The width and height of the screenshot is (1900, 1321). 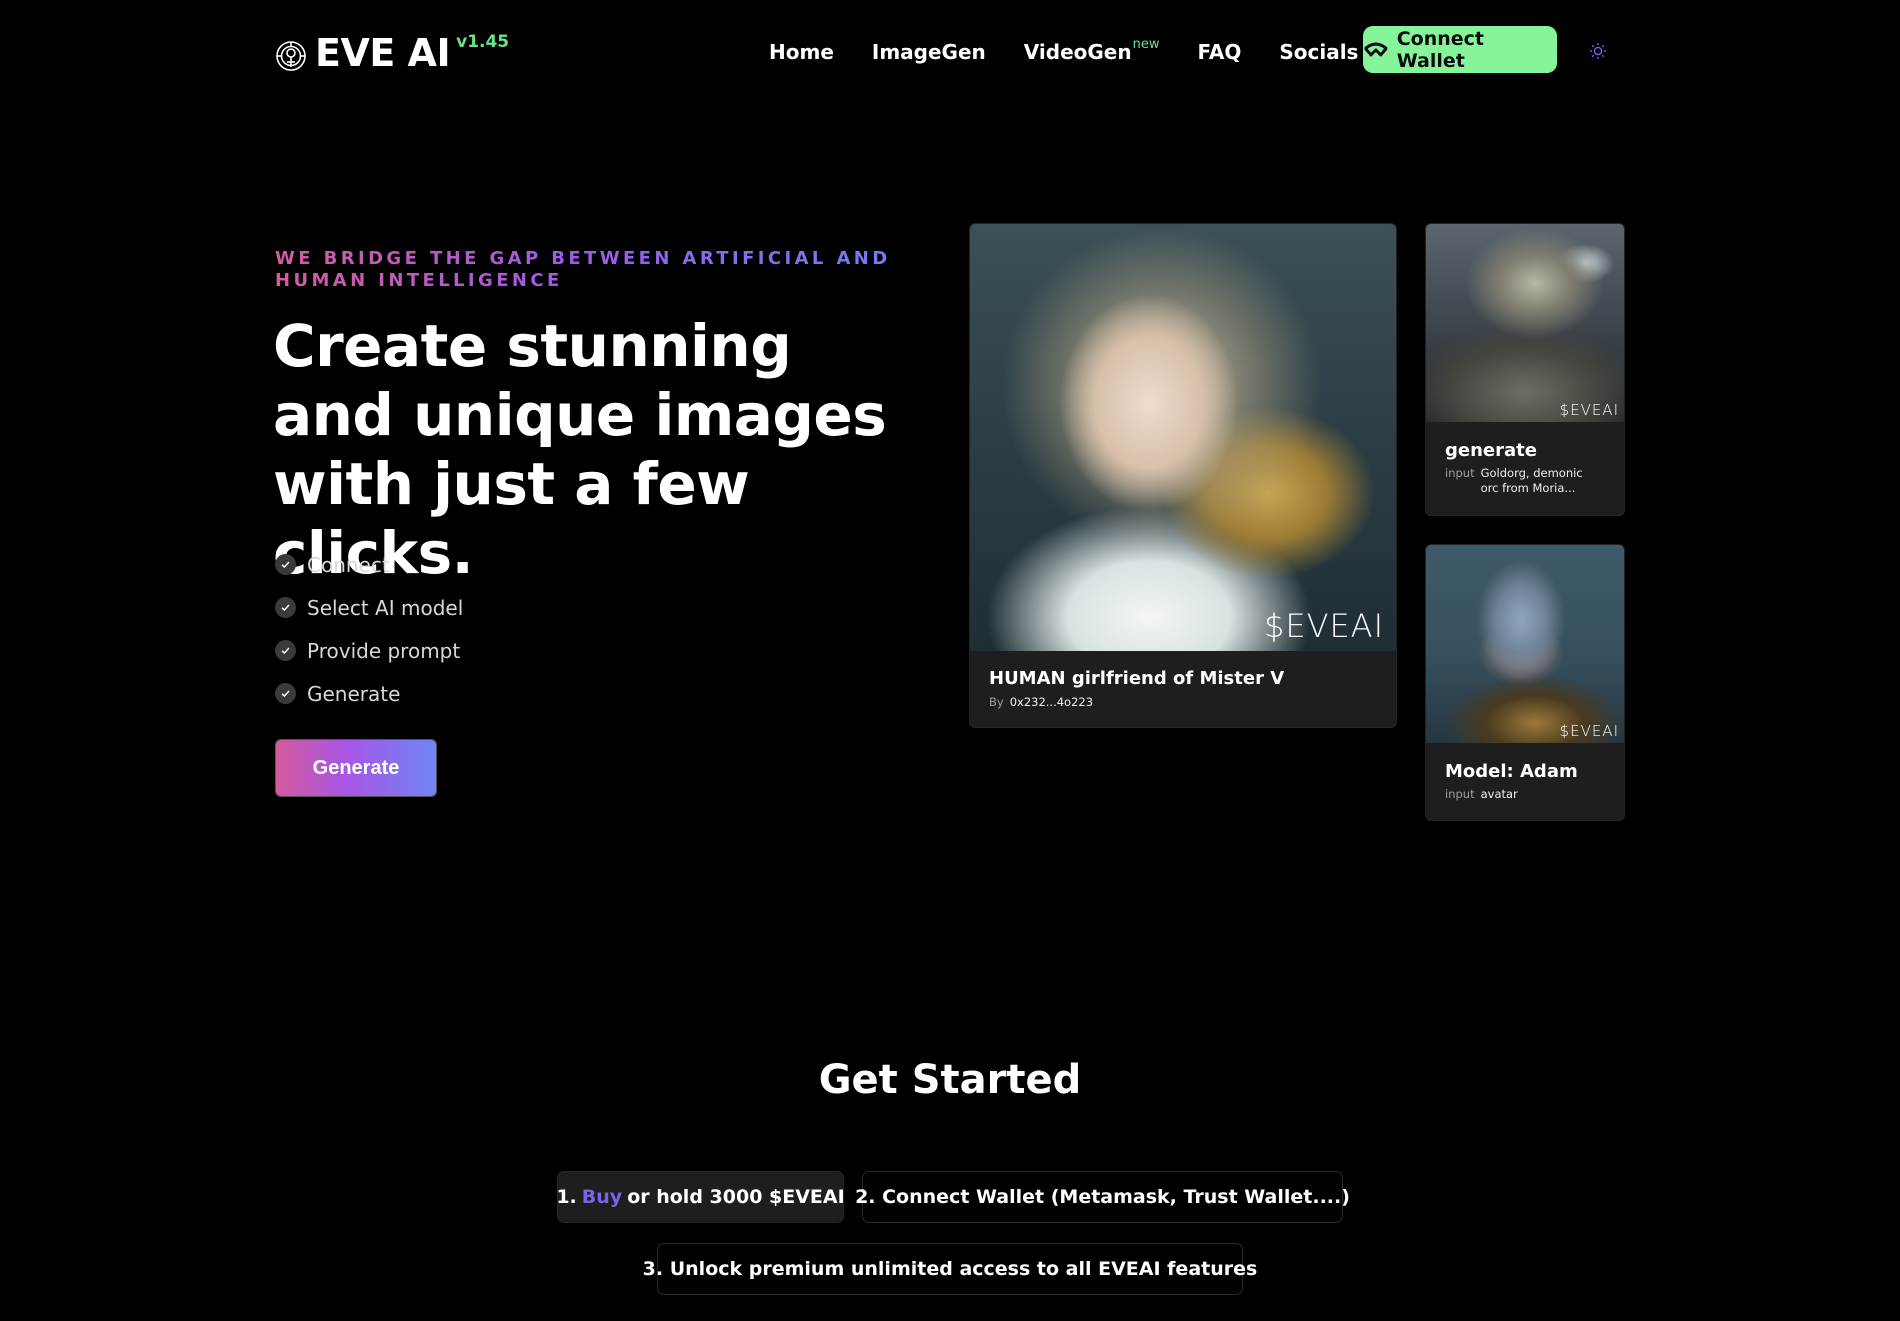 I want to click on nav-socials-dropdown: Socials, so click(x=1326, y=52).